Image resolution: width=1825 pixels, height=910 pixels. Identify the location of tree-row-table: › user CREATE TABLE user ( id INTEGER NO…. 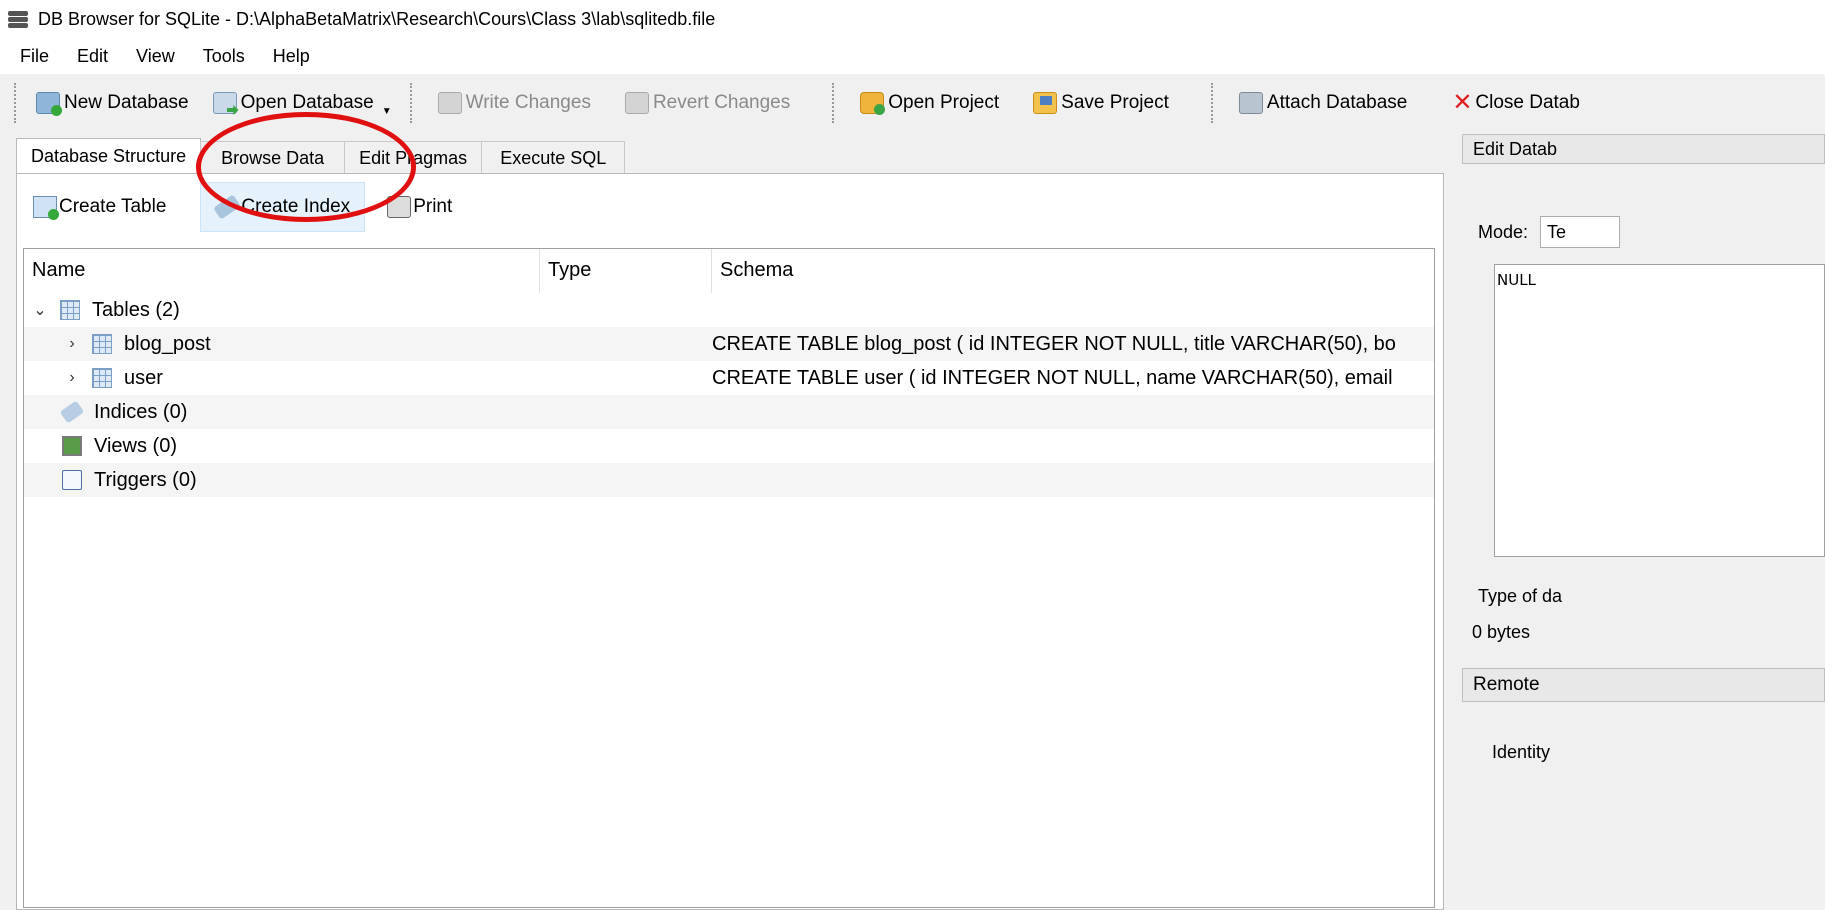
(729, 378).